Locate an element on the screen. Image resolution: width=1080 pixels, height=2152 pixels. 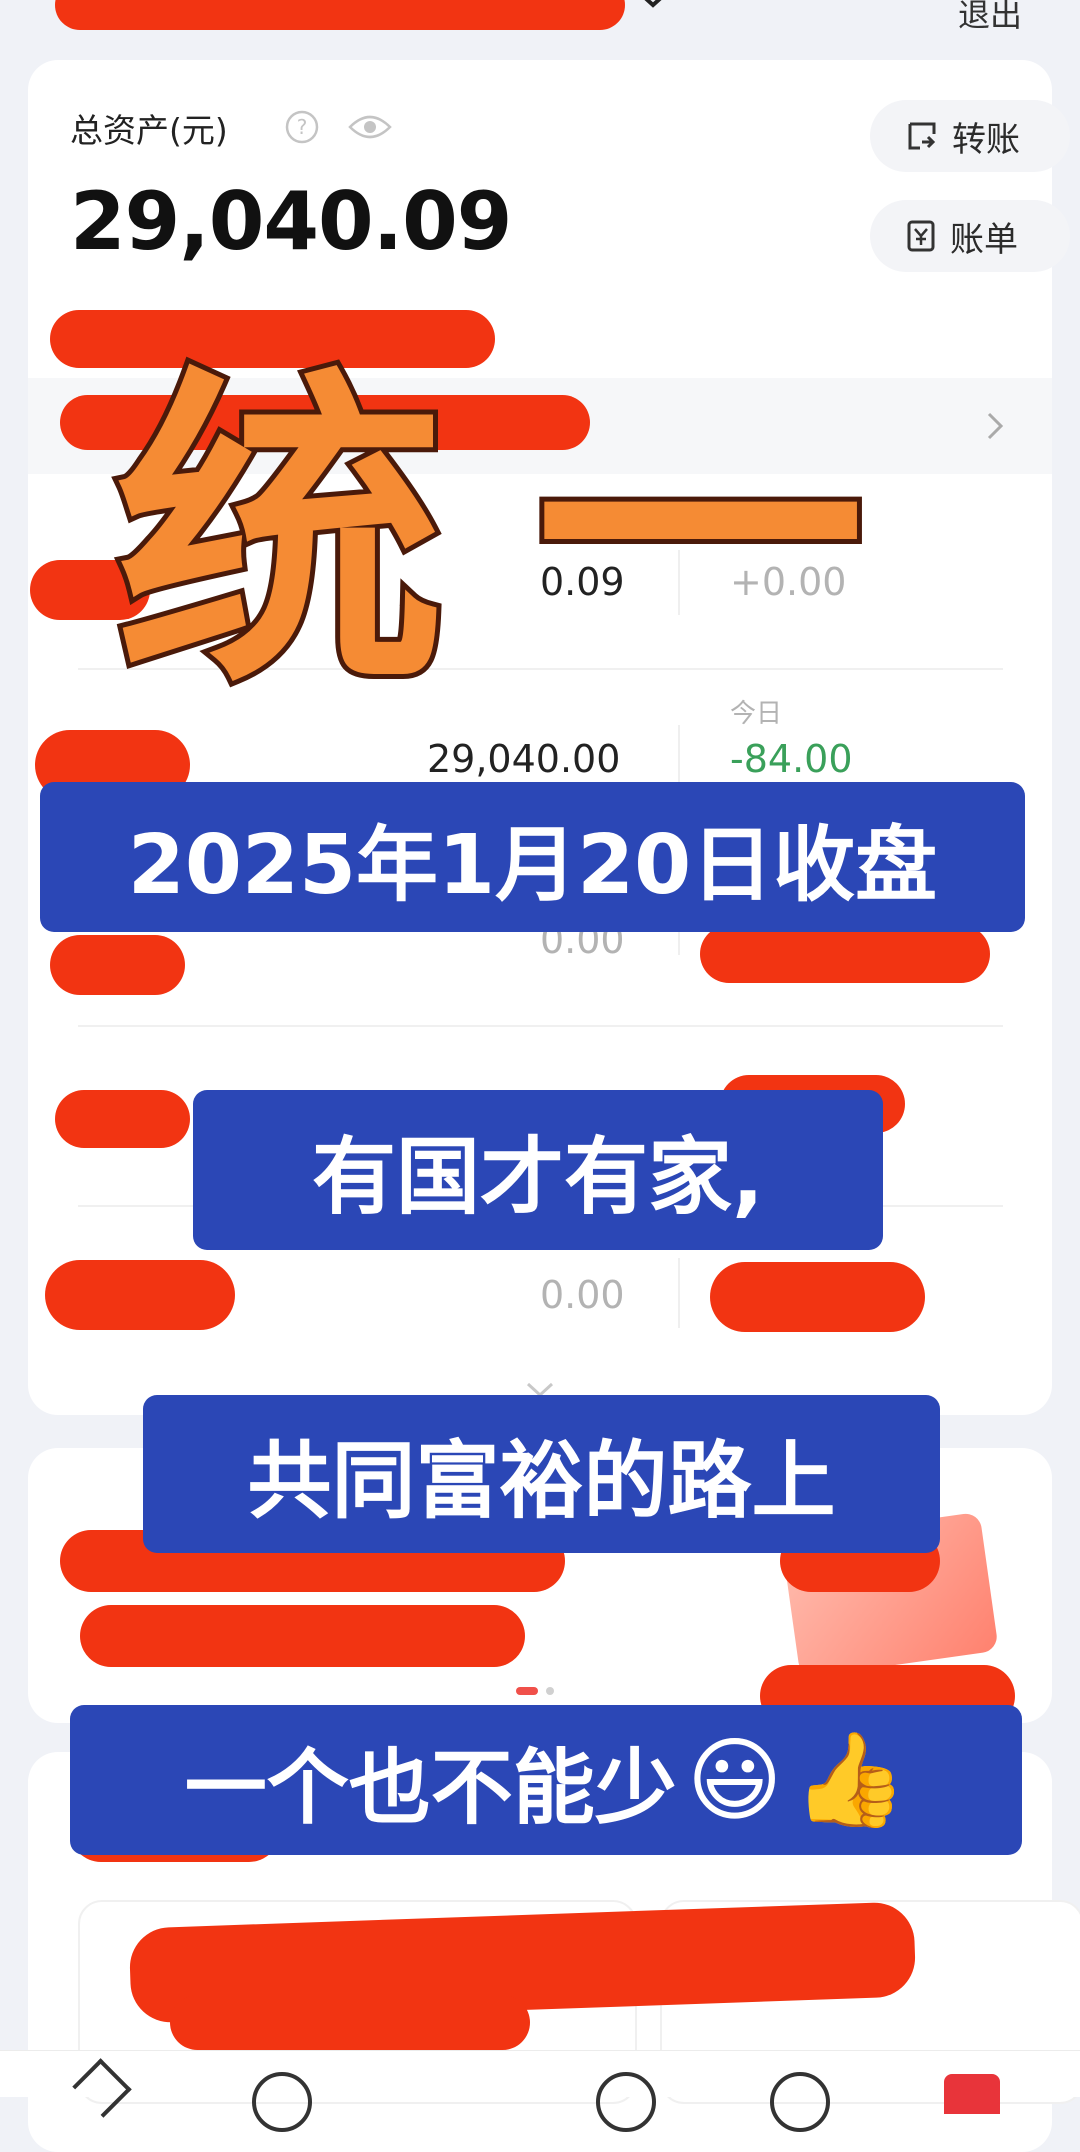
slogan-line-1: 有国才有家, is located at coordinates (538, 1170).